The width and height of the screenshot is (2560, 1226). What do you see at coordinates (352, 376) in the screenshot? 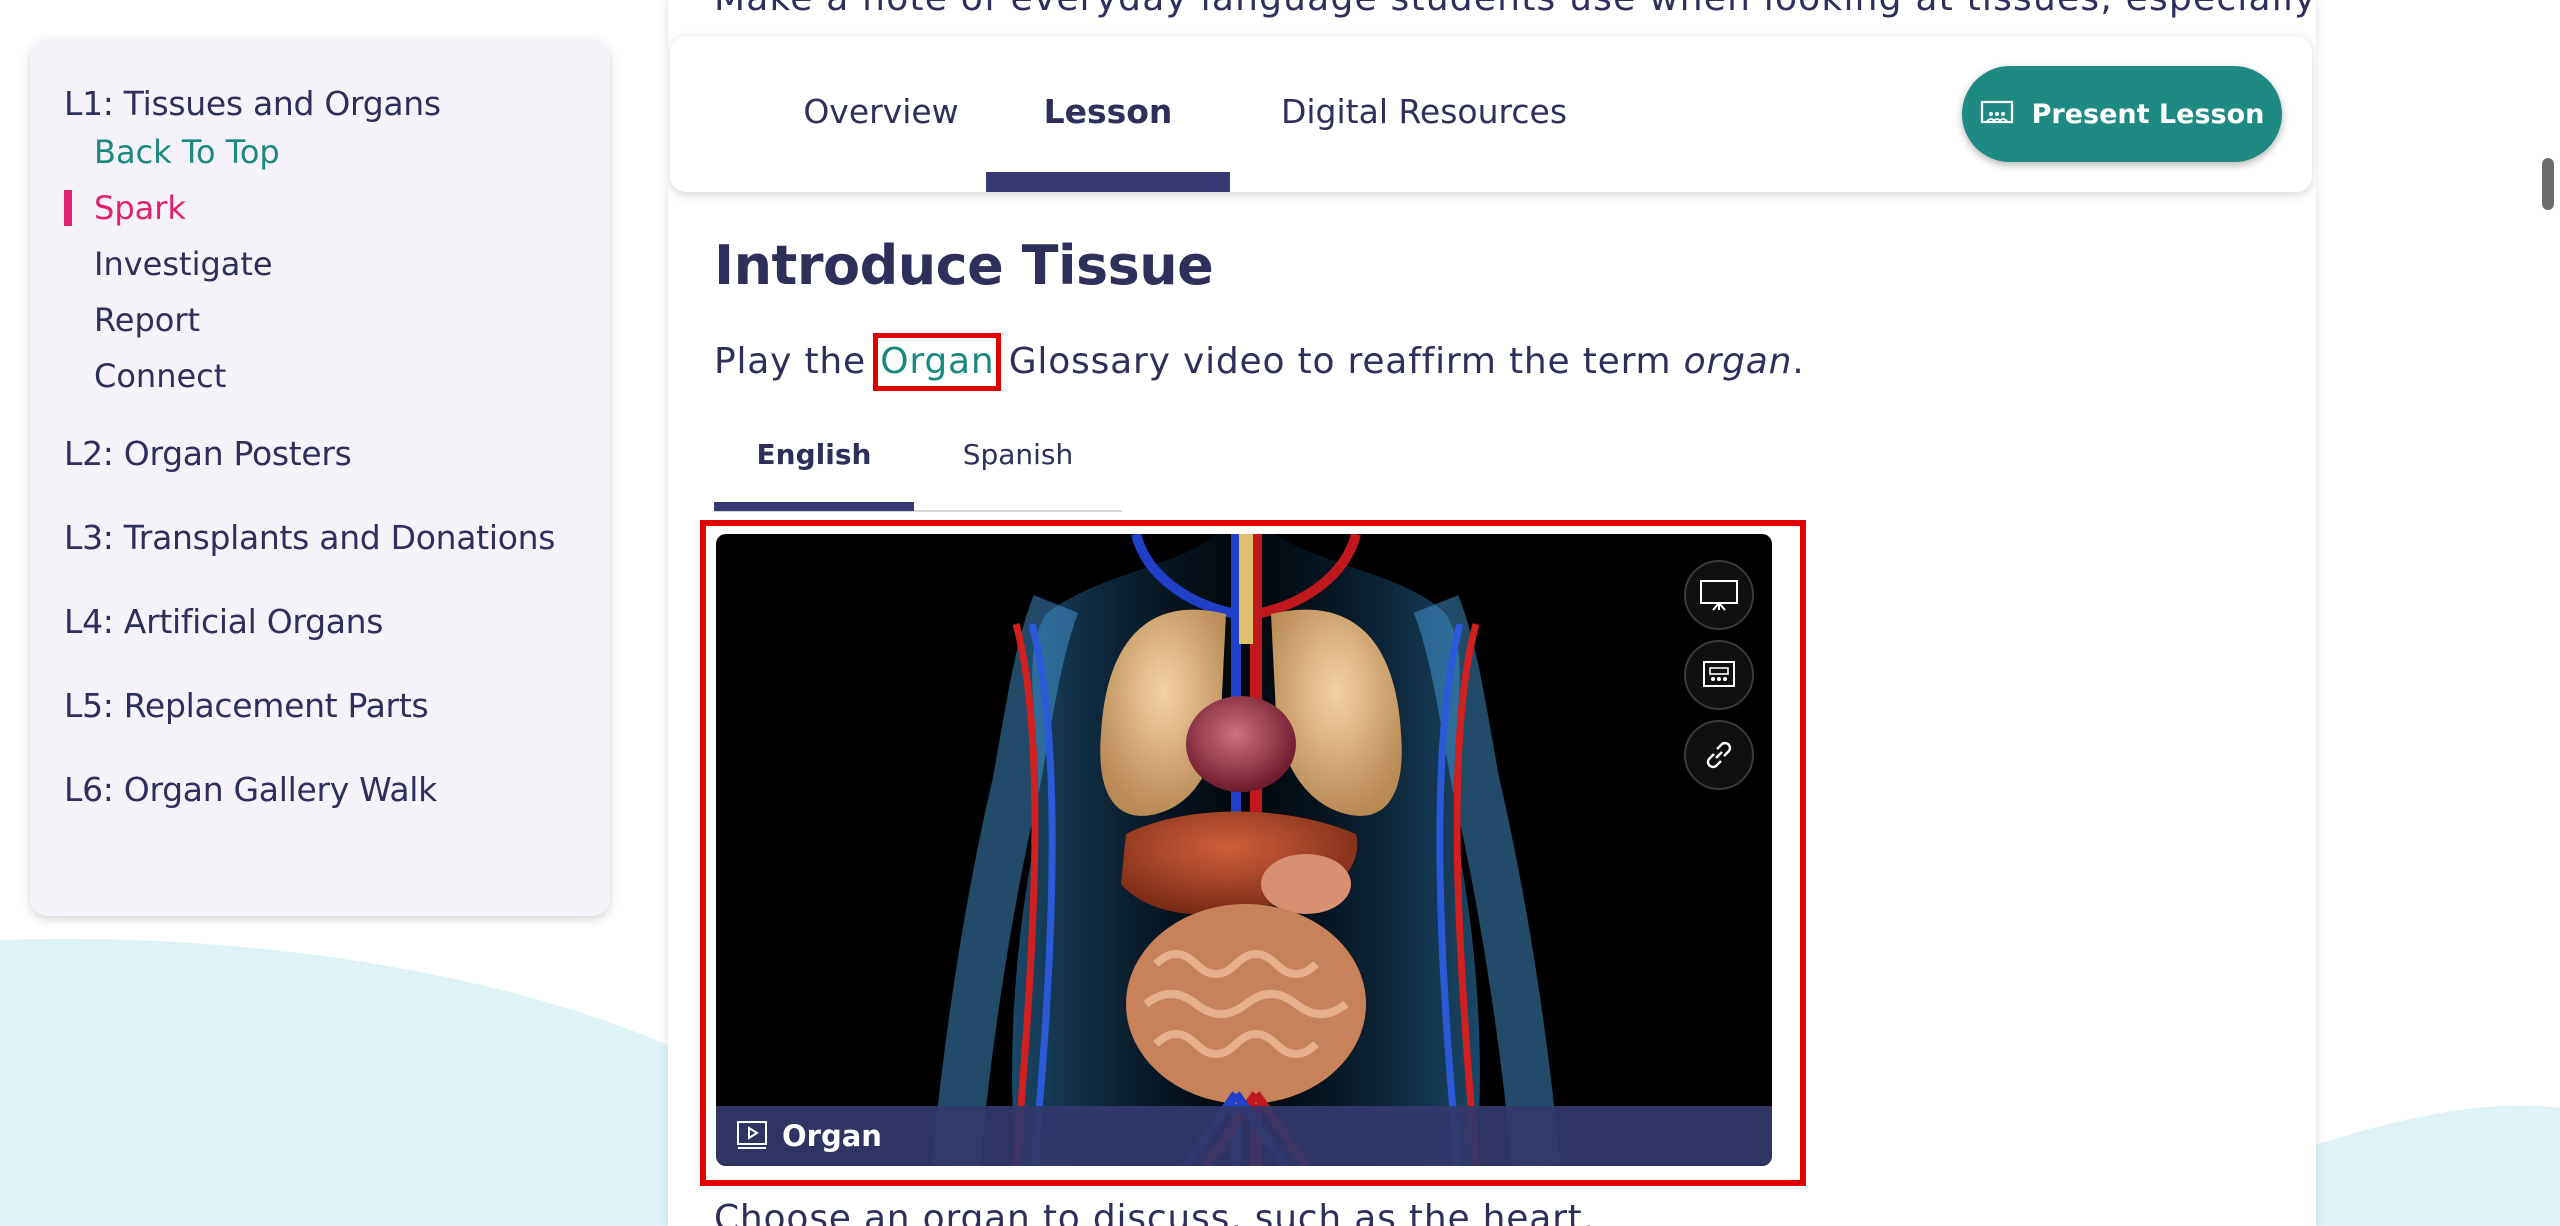
I see `sidebar-item-connect: Connect` at bounding box center [352, 376].